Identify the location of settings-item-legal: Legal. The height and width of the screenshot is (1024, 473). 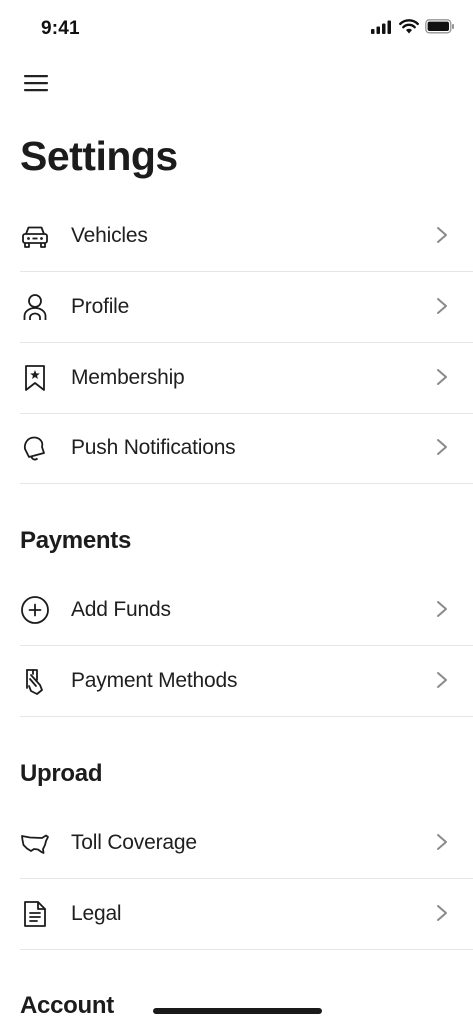
(246, 914).